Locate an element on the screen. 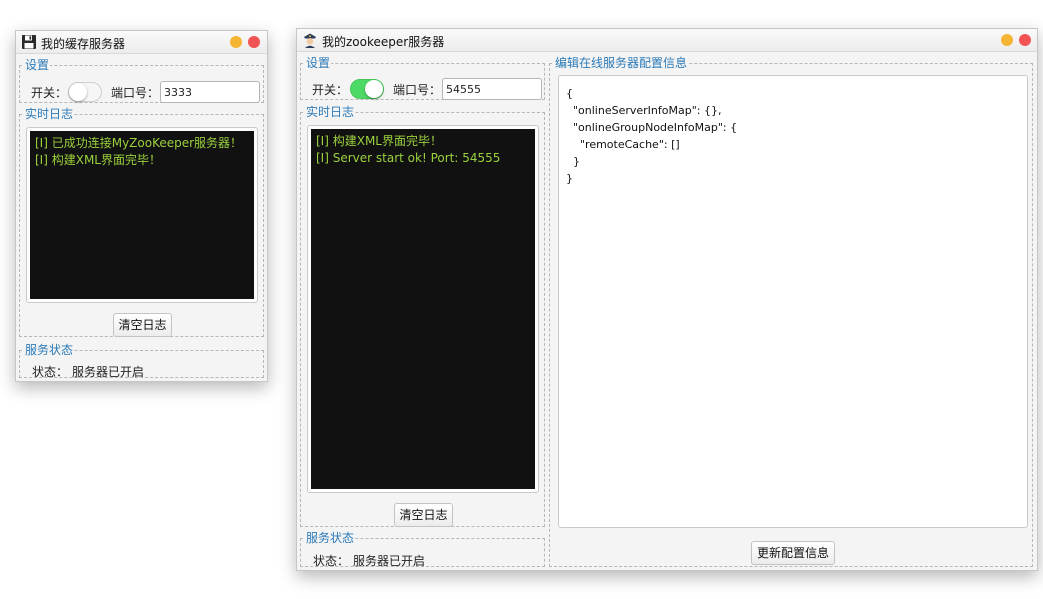  code-line: "remoteCache": [] is located at coordinates (623, 144).